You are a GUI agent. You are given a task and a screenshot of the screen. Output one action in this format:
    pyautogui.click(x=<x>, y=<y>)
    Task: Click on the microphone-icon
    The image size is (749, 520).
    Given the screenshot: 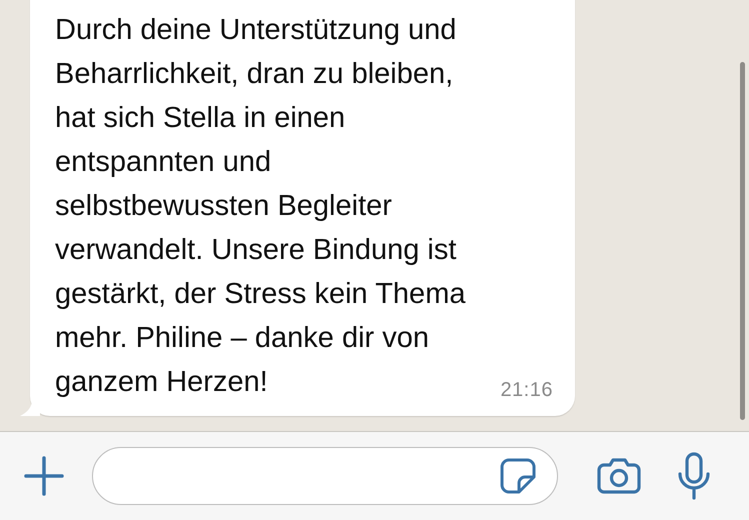 What is the action you would take?
    pyautogui.click(x=694, y=476)
    